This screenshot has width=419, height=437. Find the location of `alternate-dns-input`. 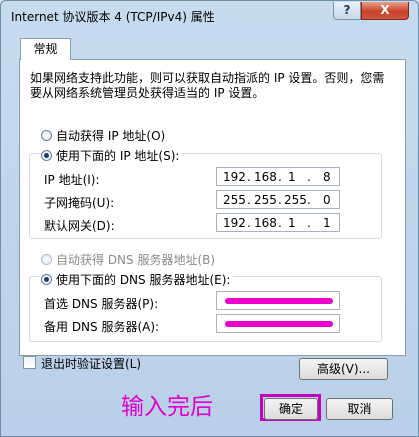

alternate-dns-input is located at coordinates (278, 323).